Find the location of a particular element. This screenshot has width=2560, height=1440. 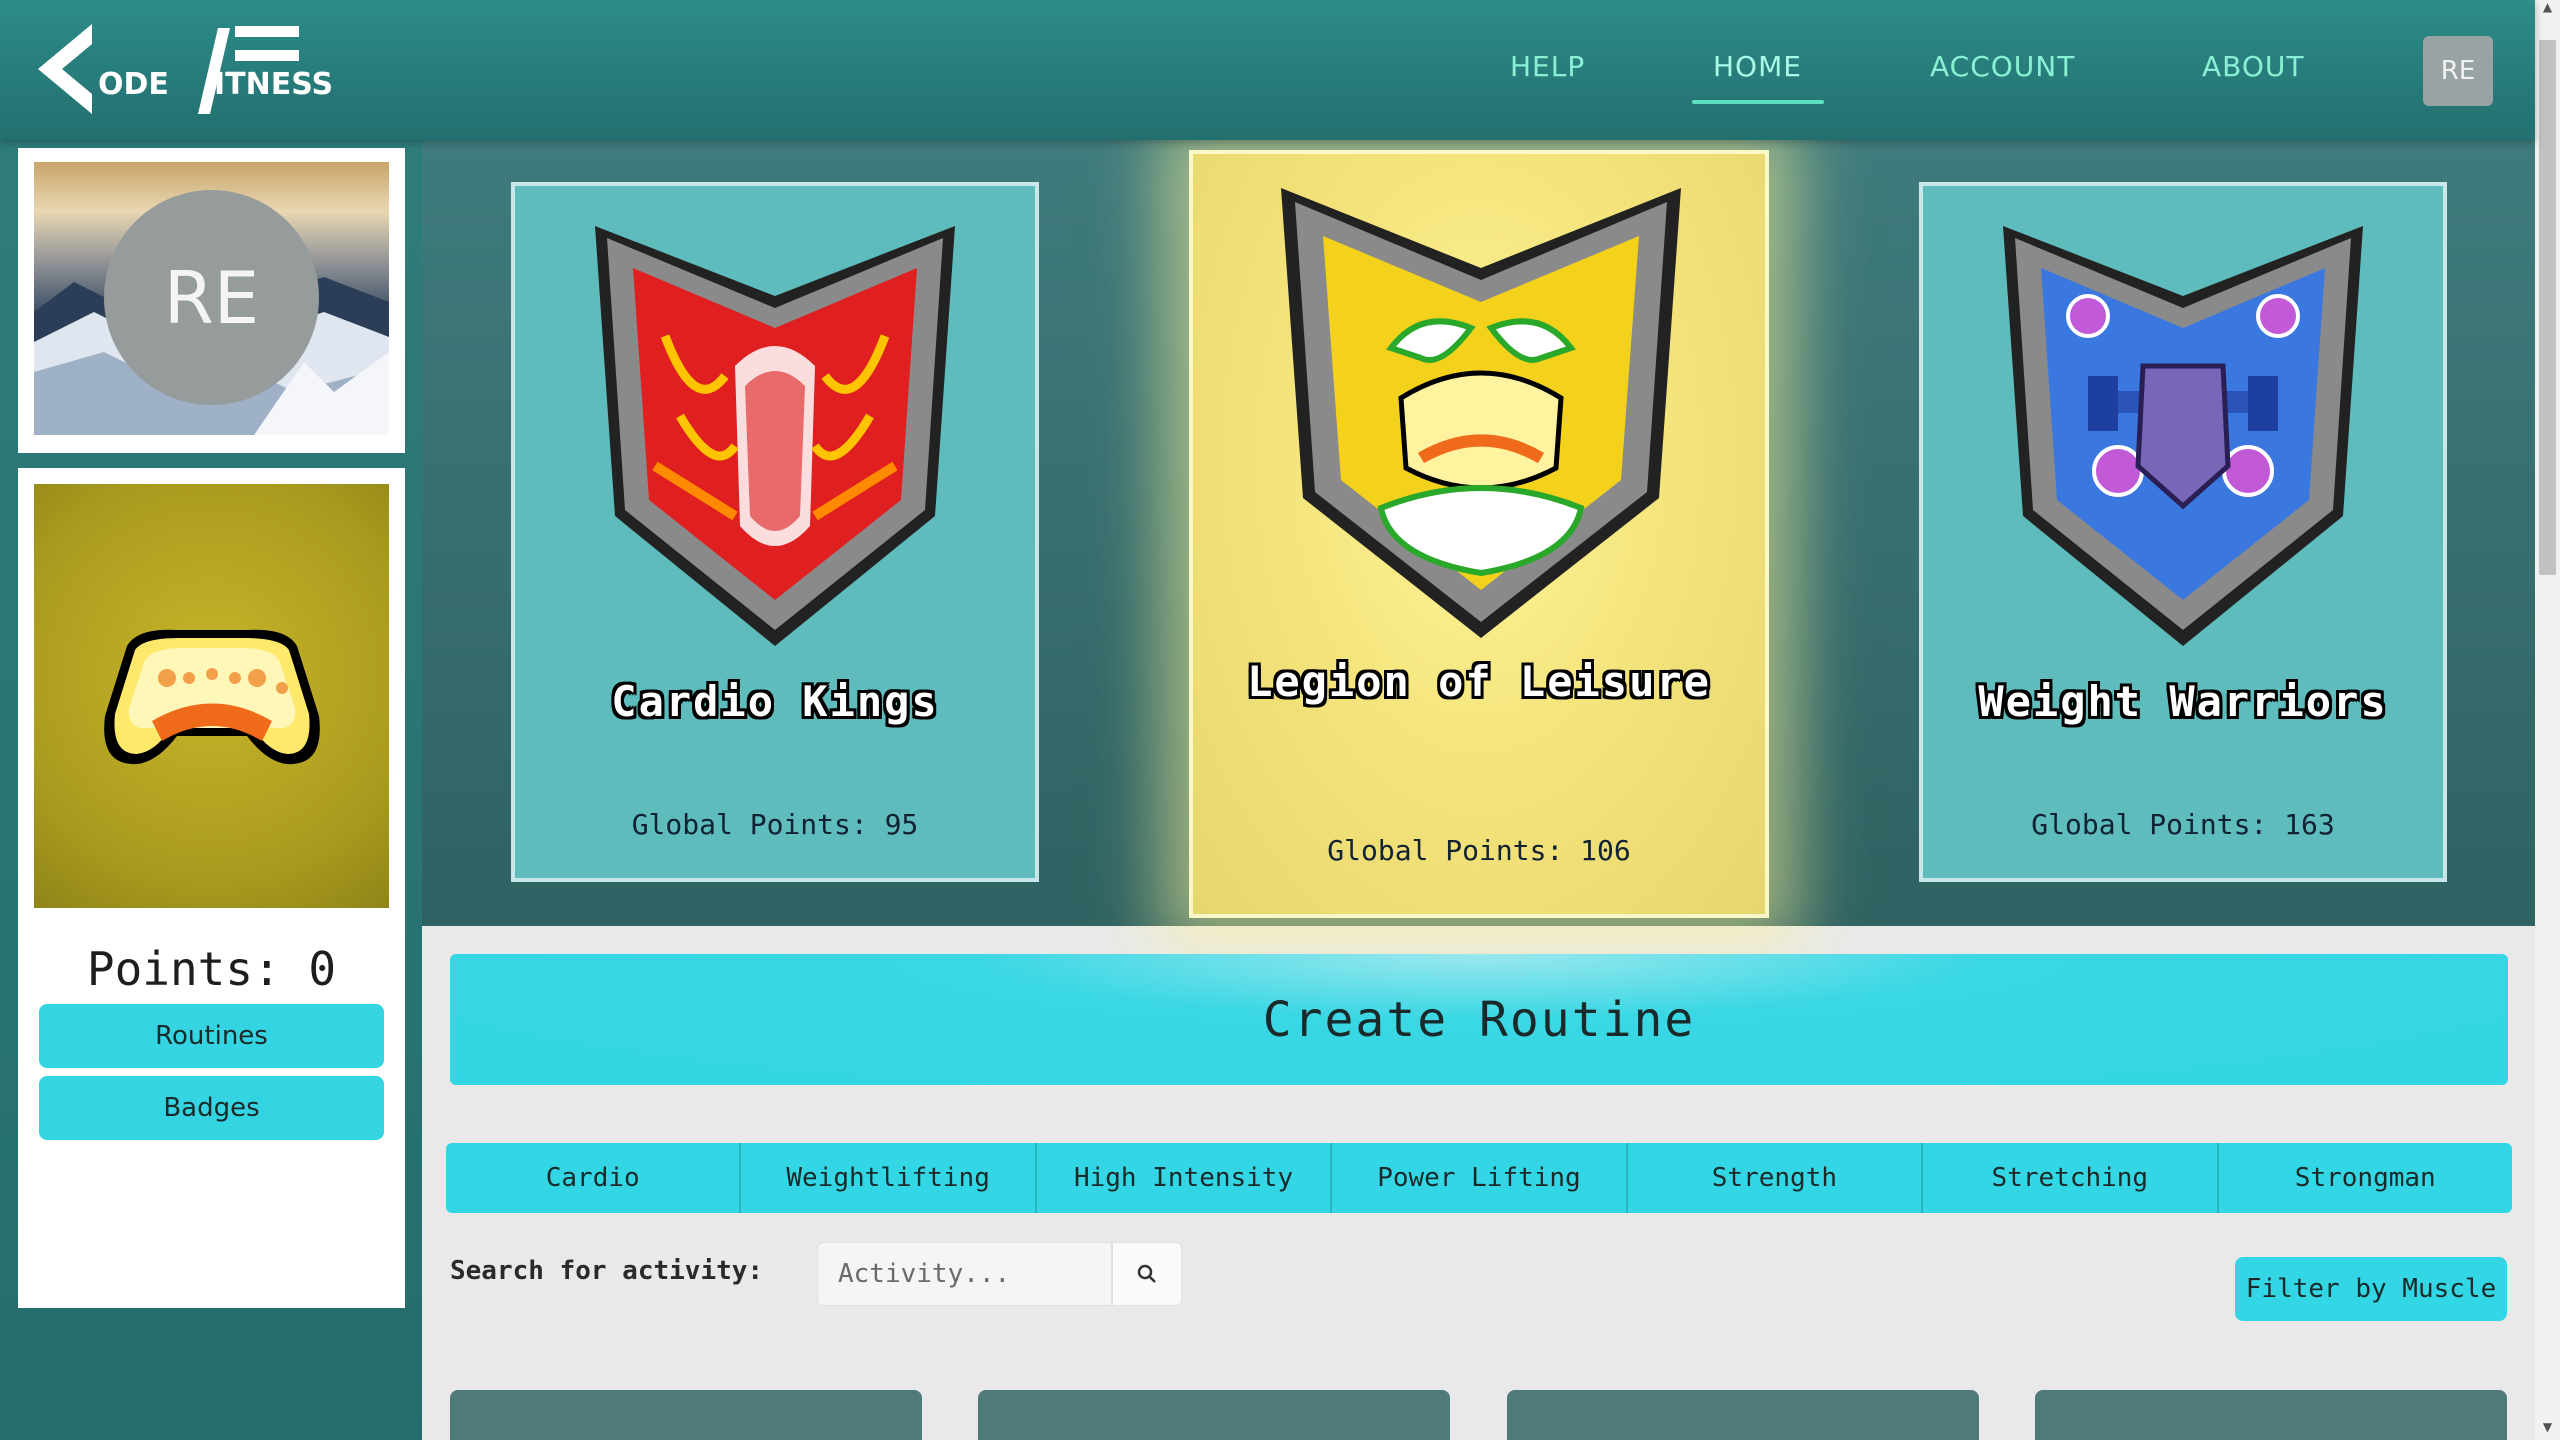

search-label: Search for activity: is located at coordinates (607, 1271).